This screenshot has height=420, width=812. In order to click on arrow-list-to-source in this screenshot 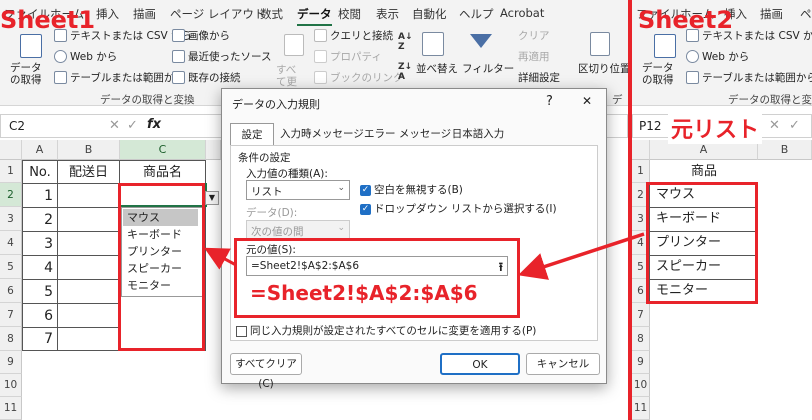, I will do `click(581, 256)`.